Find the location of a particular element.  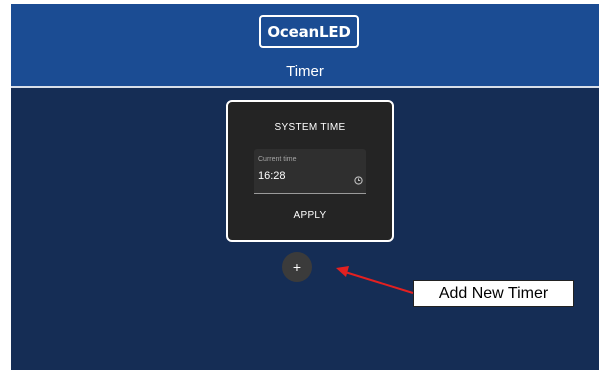

system-time-card: SYSTEM TIME Current time 16:28 APPLY is located at coordinates (310, 171).